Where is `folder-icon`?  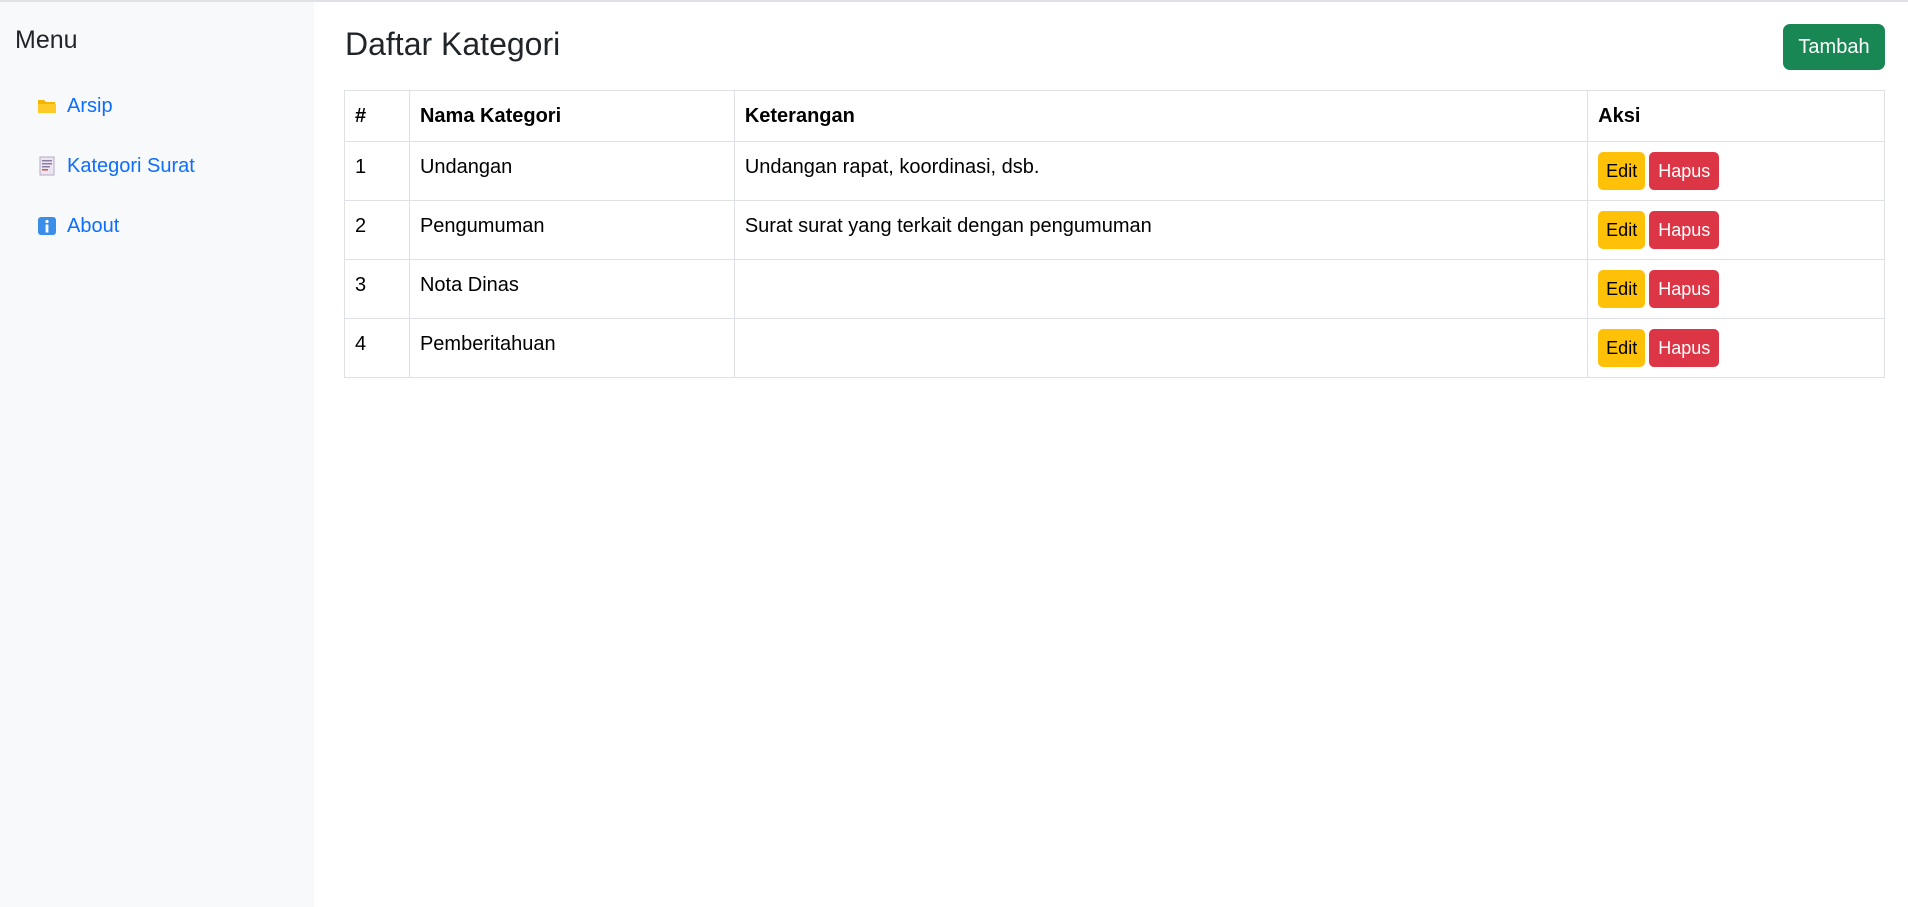 folder-icon is located at coordinates (47, 106).